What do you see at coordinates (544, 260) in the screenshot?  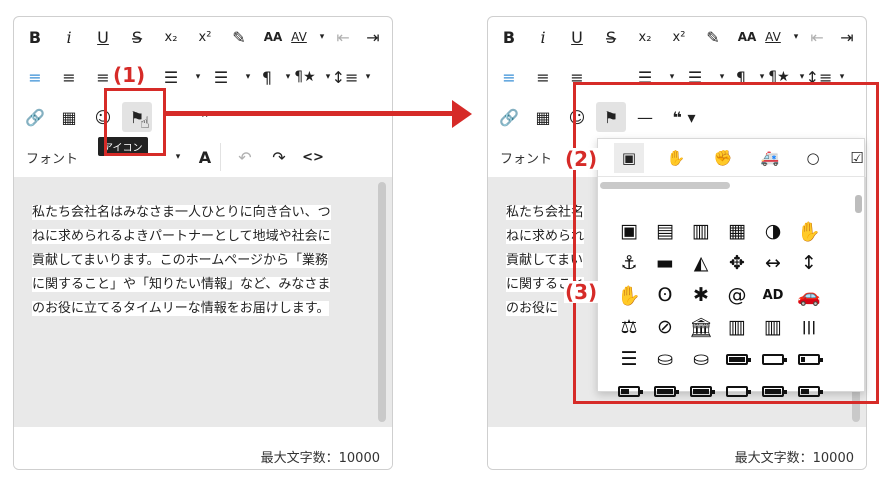 I see `text-line: 貢献してまい` at bounding box center [544, 260].